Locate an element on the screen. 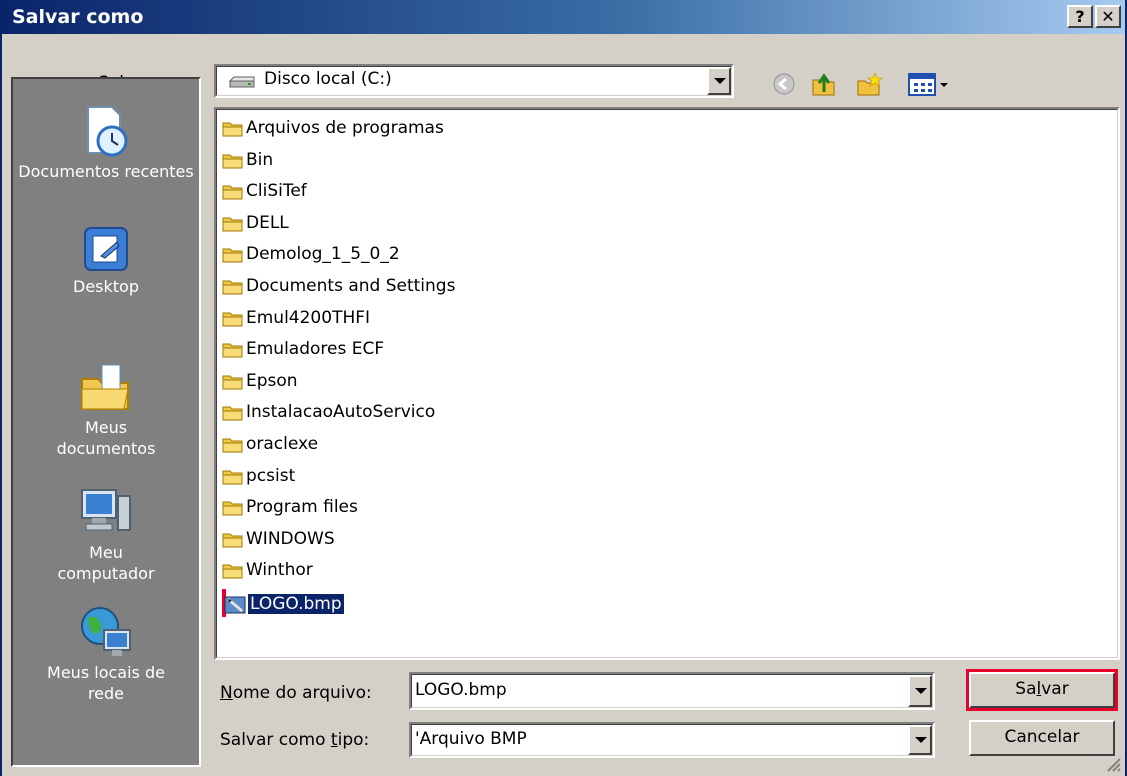  filename-input: LOGO.bmp is located at coordinates (461, 690).